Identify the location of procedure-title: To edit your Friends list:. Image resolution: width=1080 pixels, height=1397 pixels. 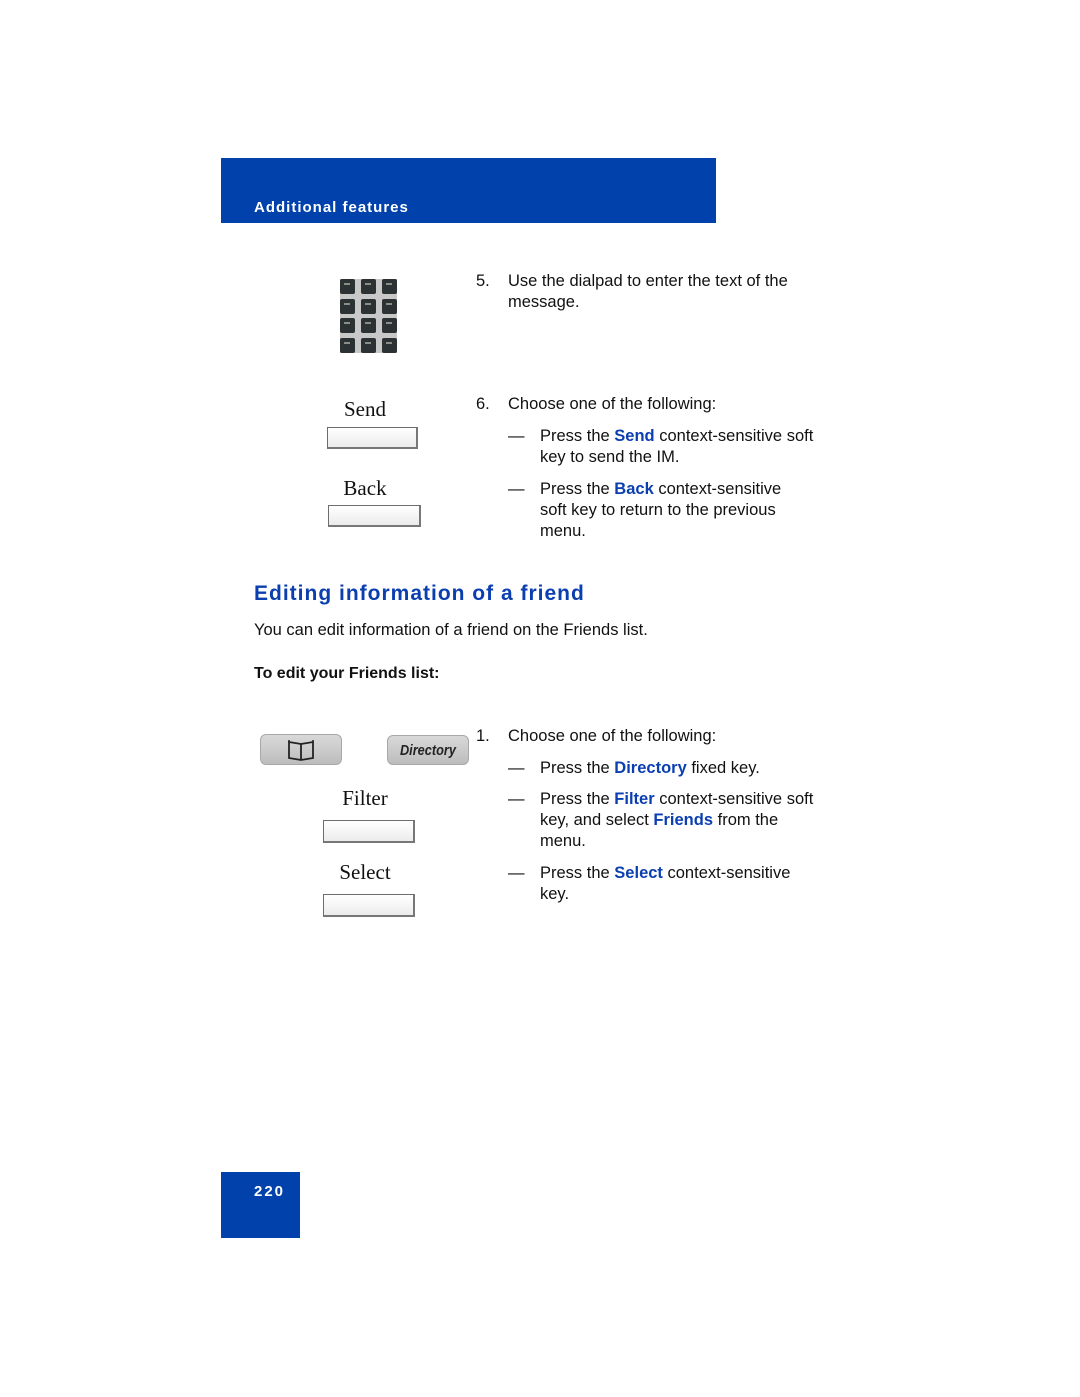
(347, 673).